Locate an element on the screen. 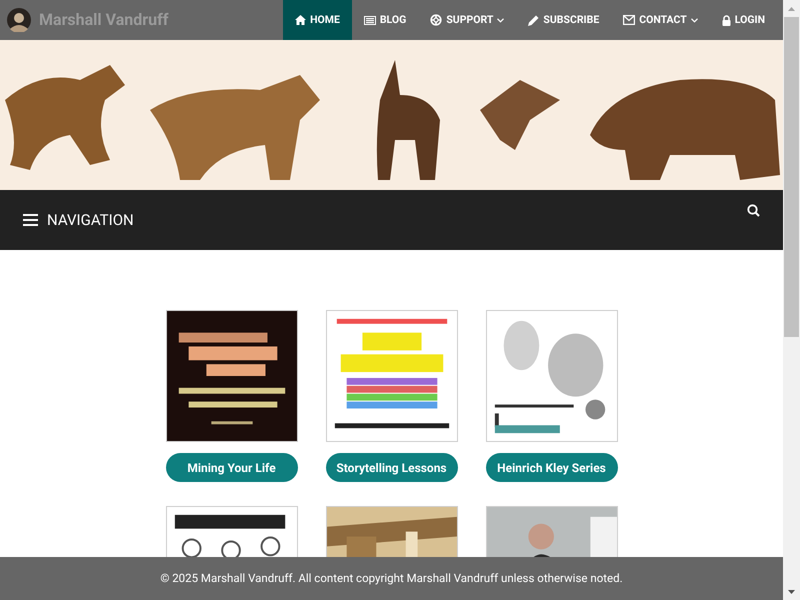  scrollbar is located at coordinates (791, 300).